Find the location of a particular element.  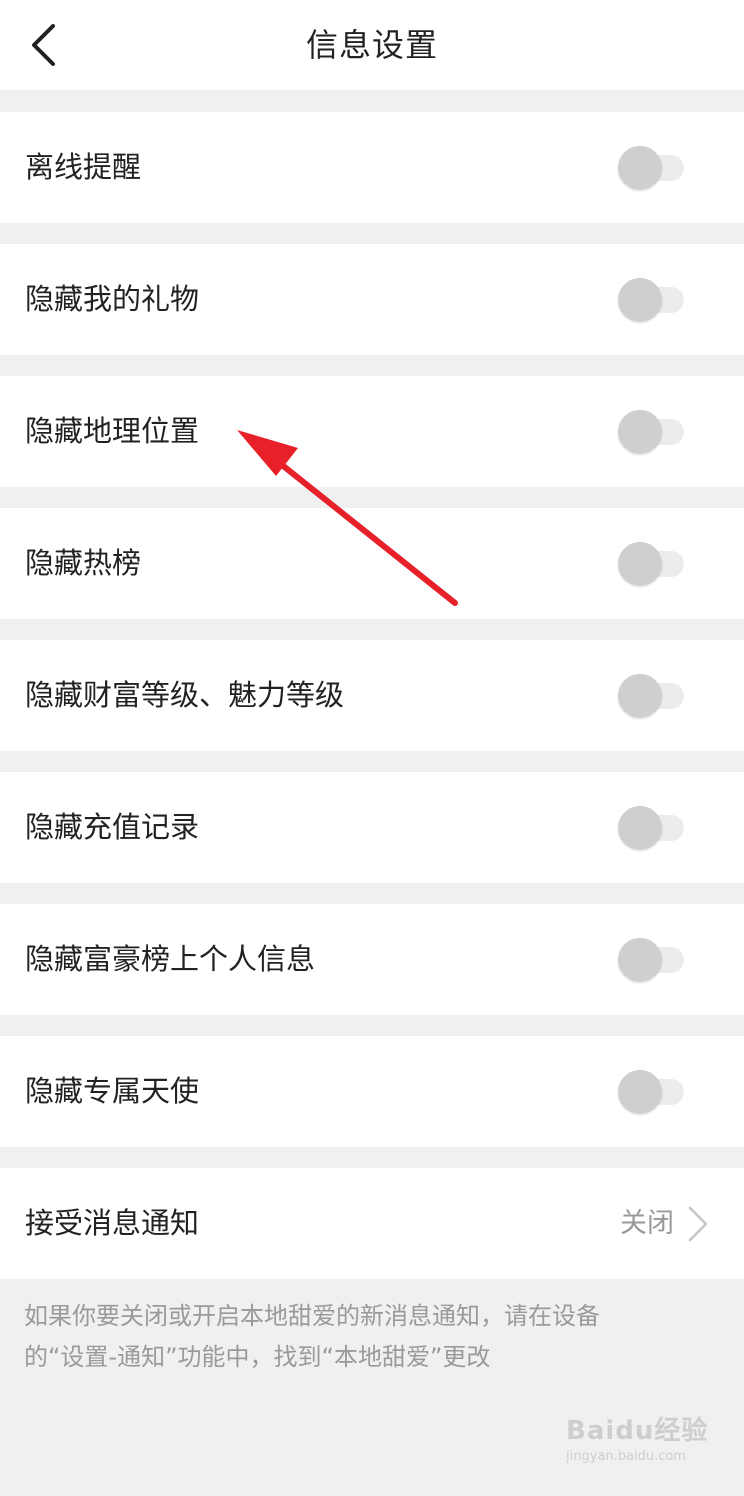

setting-label: 隐藏我的礼物 is located at coordinates (112, 299).